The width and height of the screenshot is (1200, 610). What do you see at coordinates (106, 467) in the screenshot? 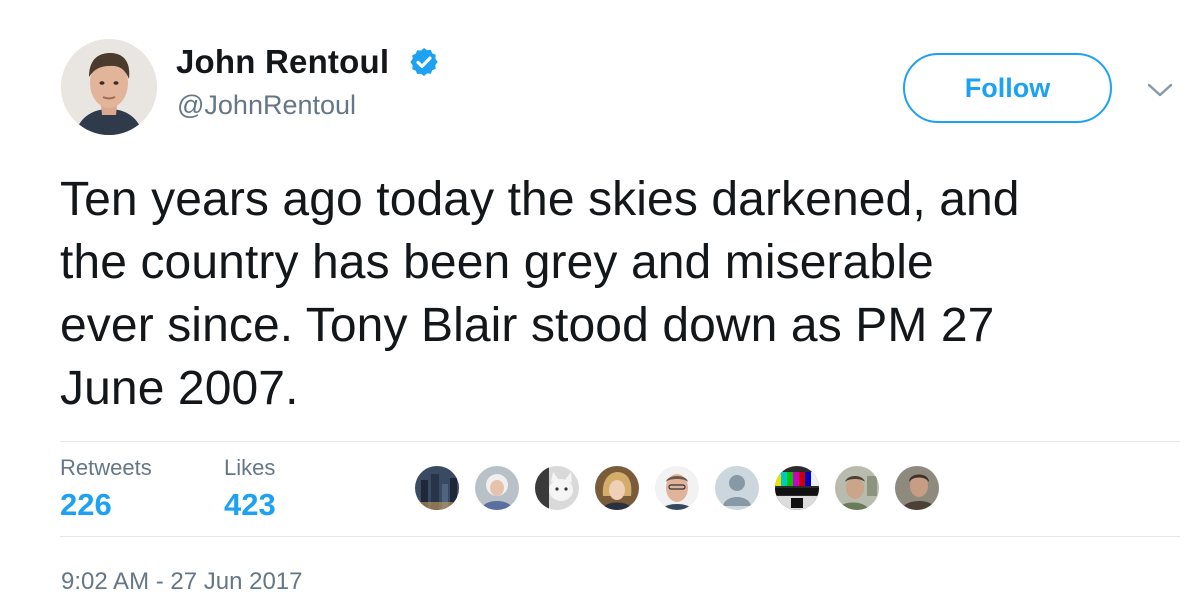
I see `retweets-label: Retweets` at bounding box center [106, 467].